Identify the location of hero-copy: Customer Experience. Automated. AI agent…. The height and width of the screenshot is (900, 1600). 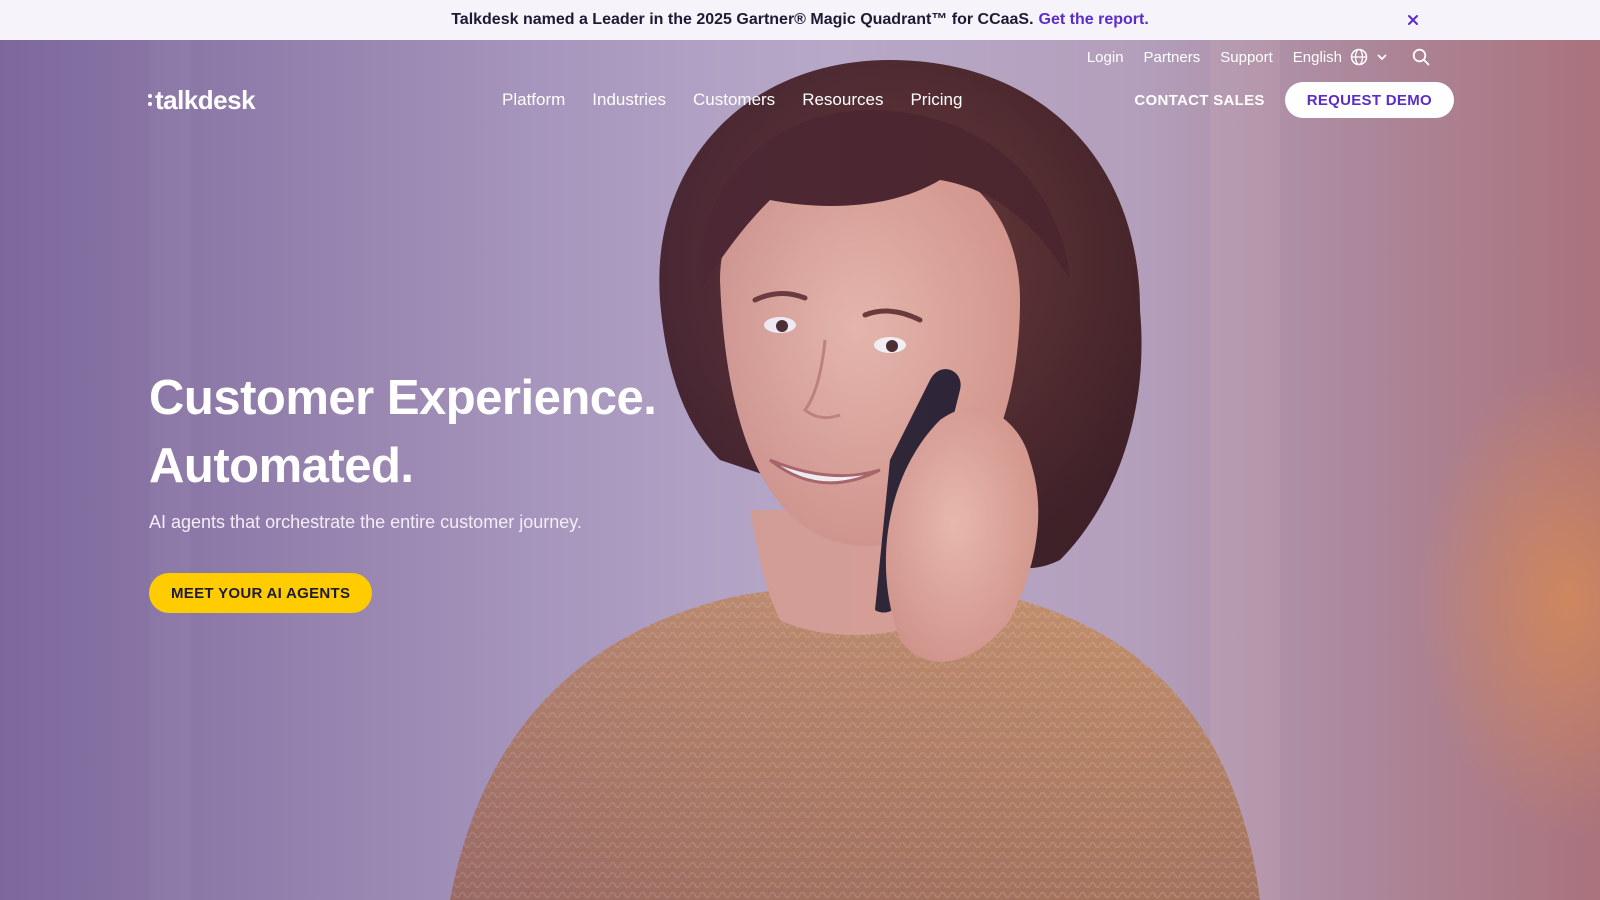
(403, 488).